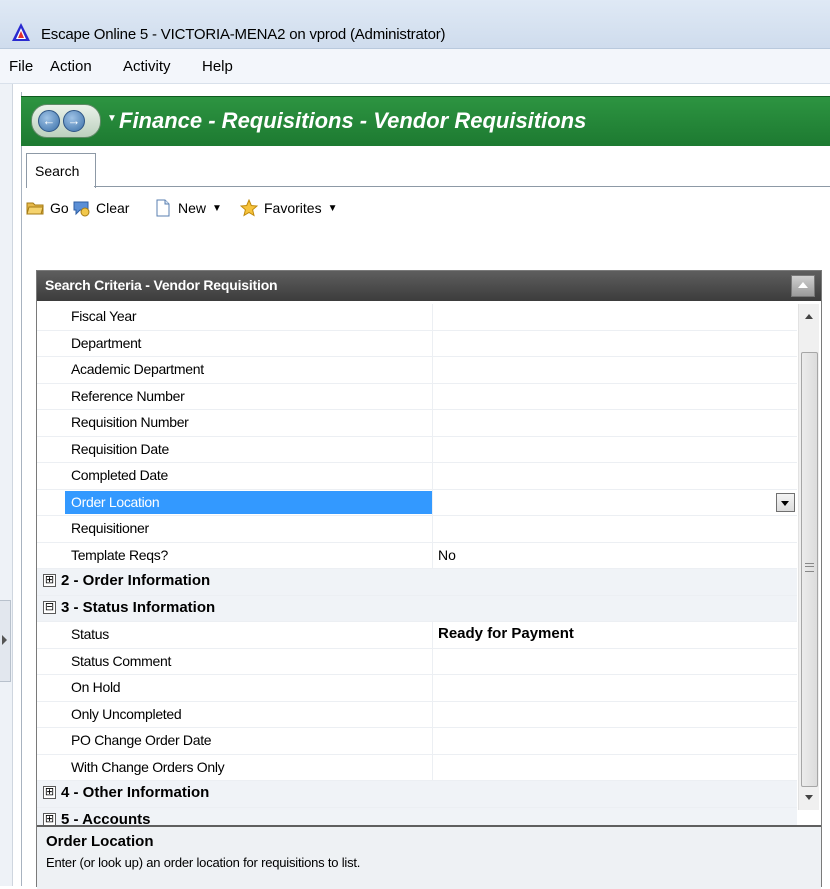 The image size is (830, 889). Describe the element at coordinates (6, 485) in the screenshot. I see `left-collapse-strip` at that location.